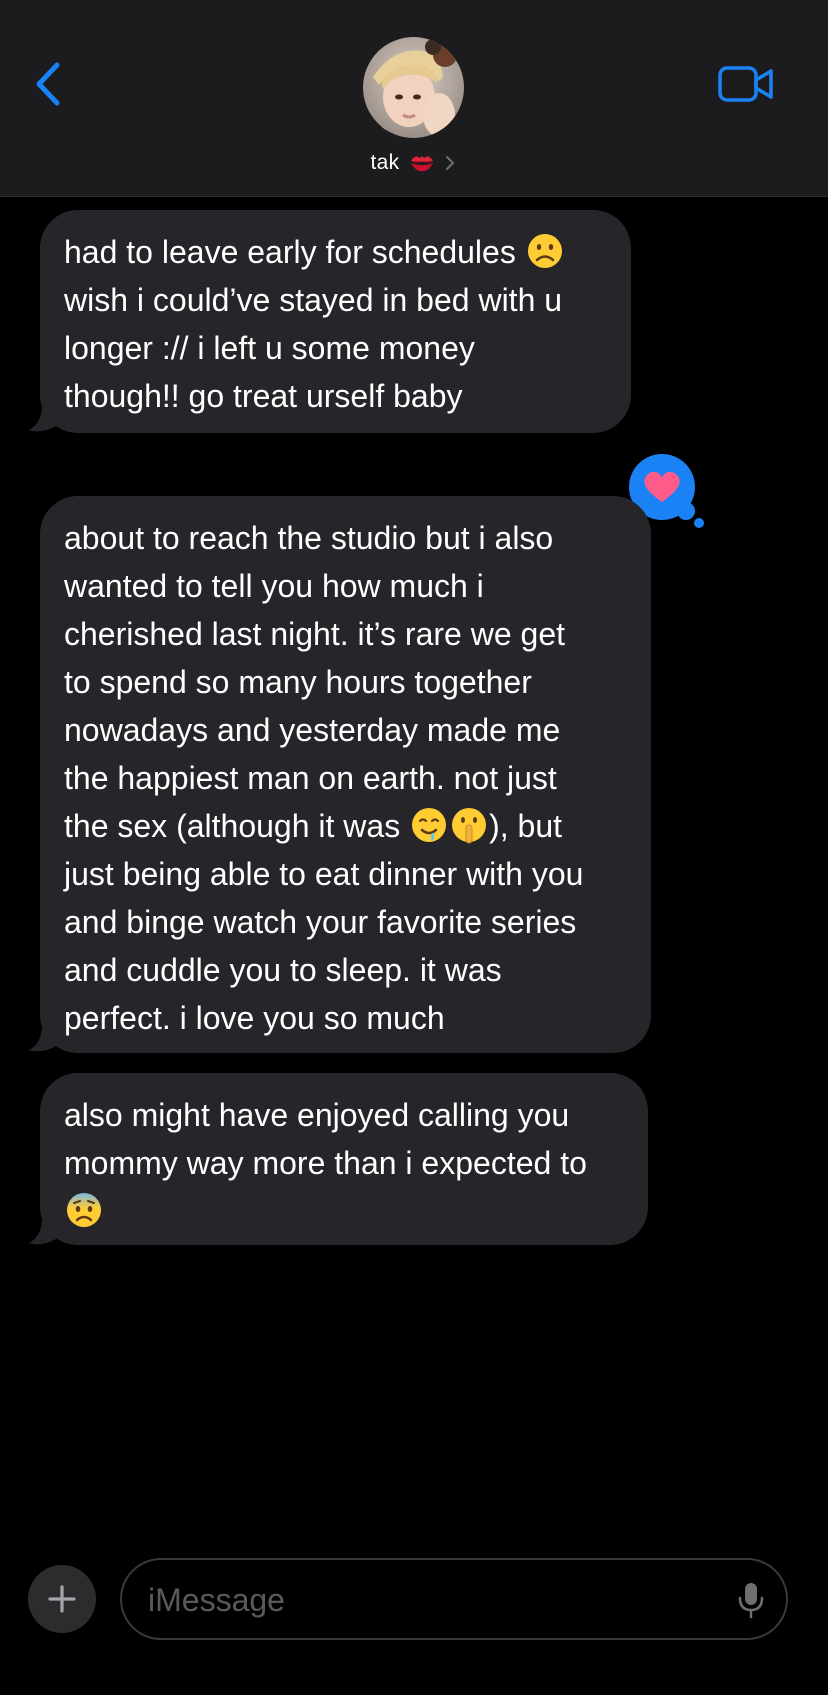  What do you see at coordinates (317, 1115) in the screenshot?
I see `message-line: also might have enjoyed calling you` at bounding box center [317, 1115].